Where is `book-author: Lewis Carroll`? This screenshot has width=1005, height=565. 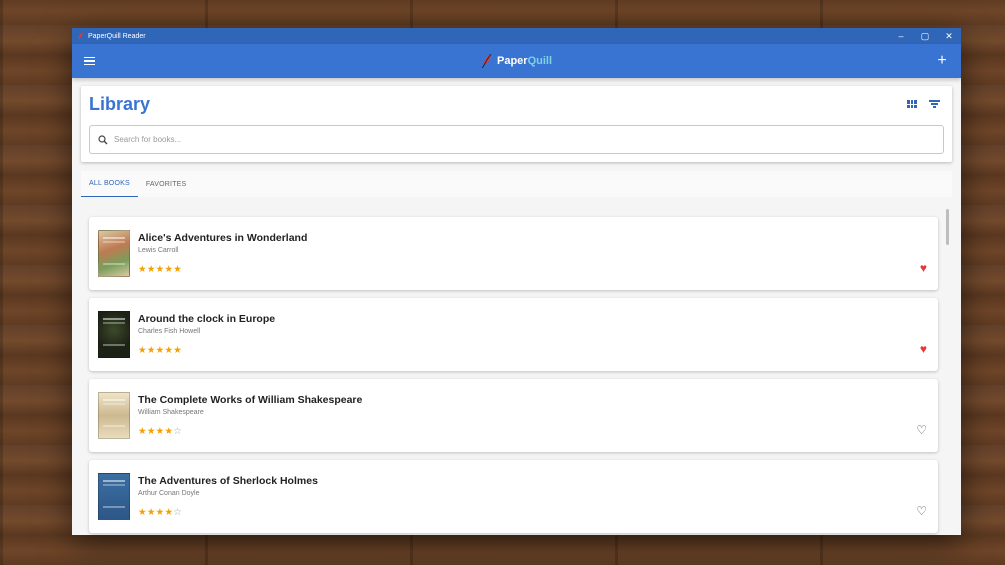 book-author: Lewis Carroll is located at coordinates (158, 250).